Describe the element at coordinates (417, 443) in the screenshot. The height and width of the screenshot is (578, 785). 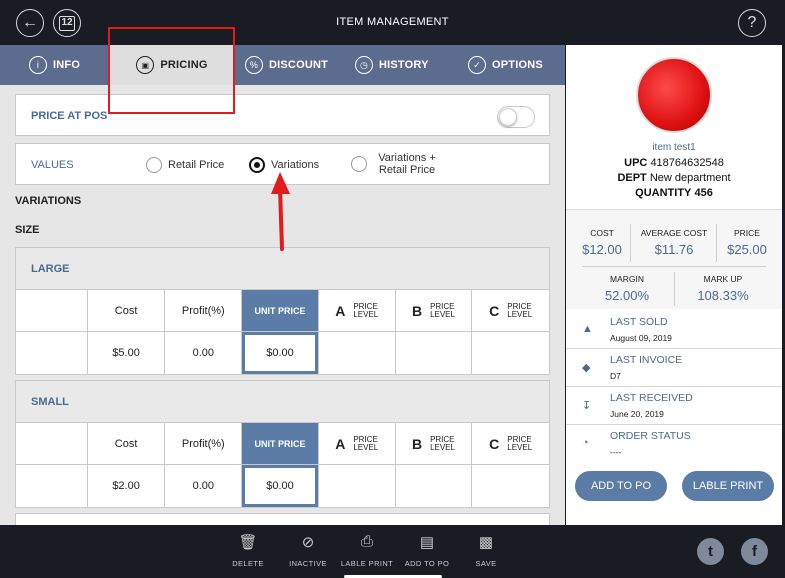
I see `level-letter: B` at that location.